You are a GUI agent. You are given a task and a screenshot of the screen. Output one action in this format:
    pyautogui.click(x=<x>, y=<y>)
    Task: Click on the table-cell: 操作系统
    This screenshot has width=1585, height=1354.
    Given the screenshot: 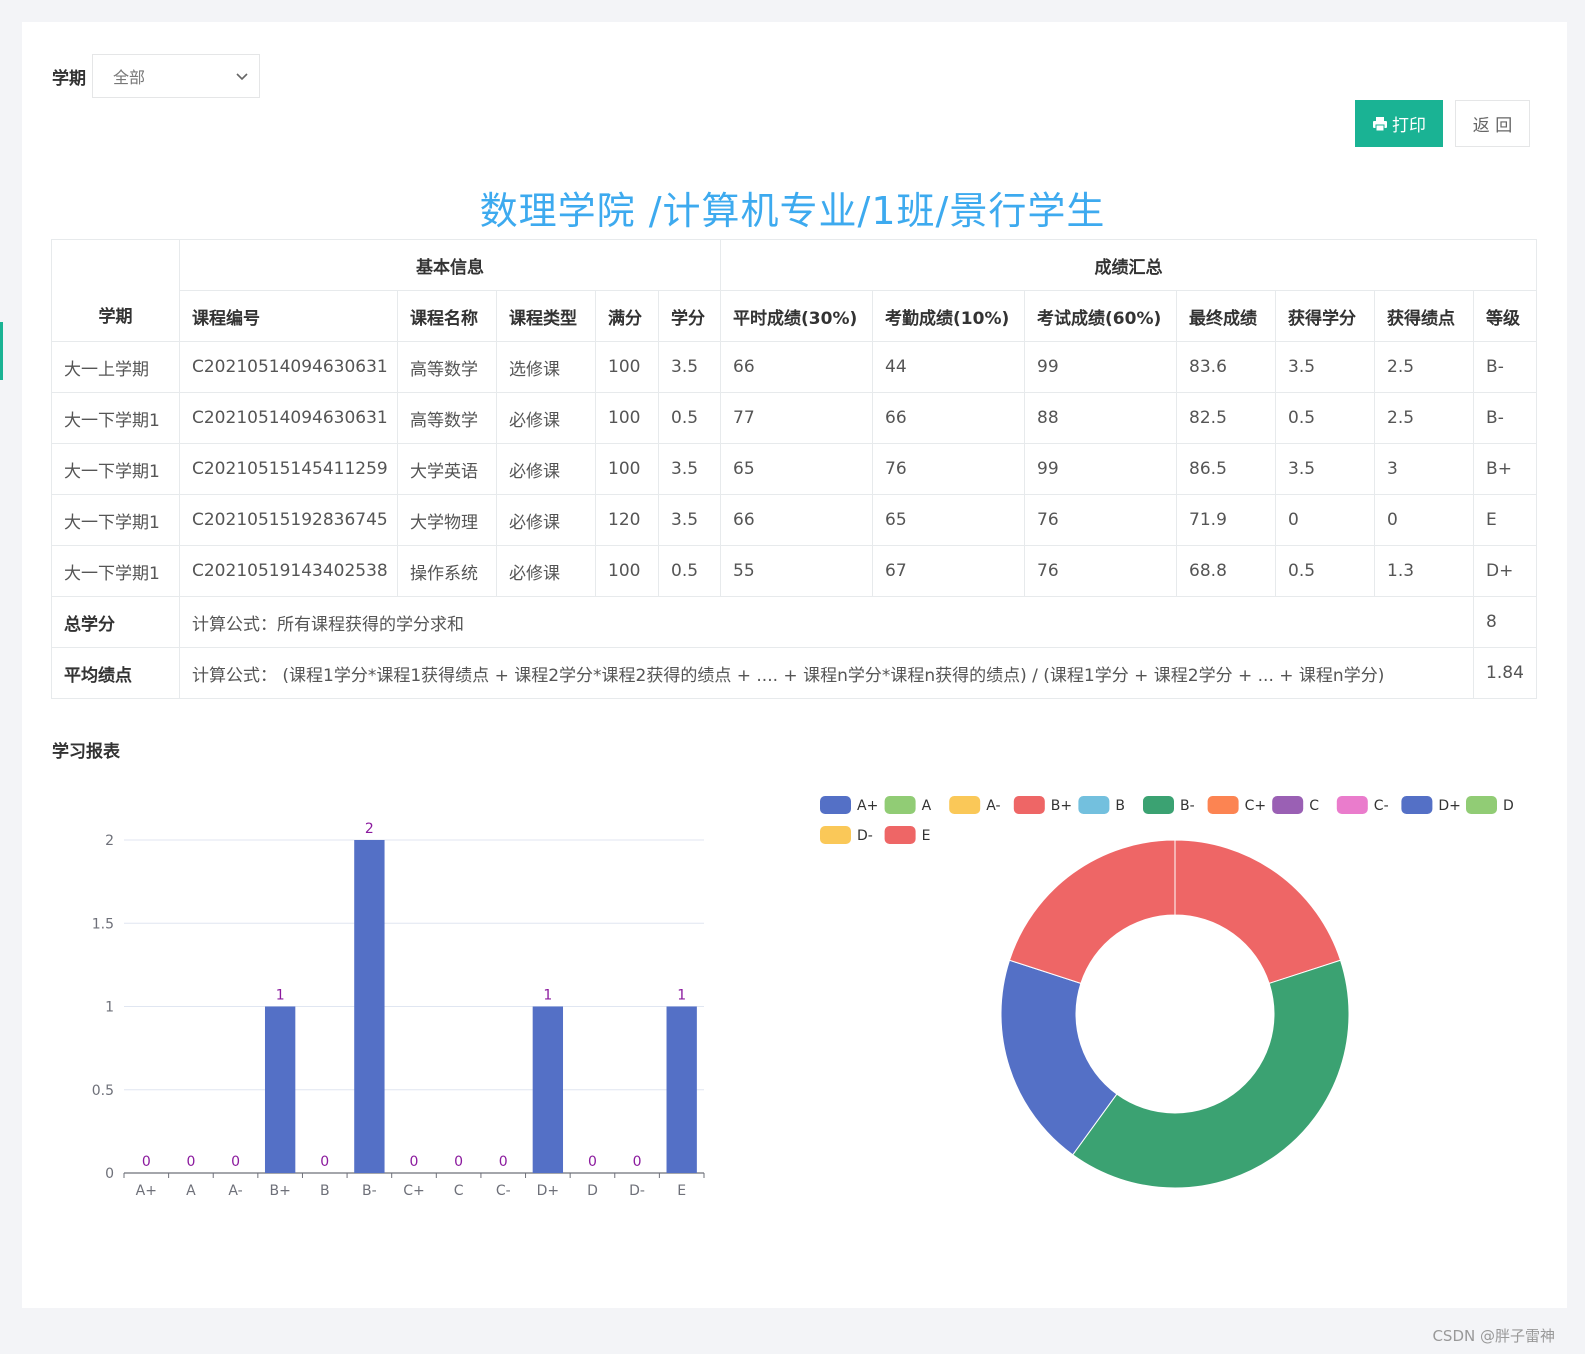 What is the action you would take?
    pyautogui.click(x=447, y=571)
    